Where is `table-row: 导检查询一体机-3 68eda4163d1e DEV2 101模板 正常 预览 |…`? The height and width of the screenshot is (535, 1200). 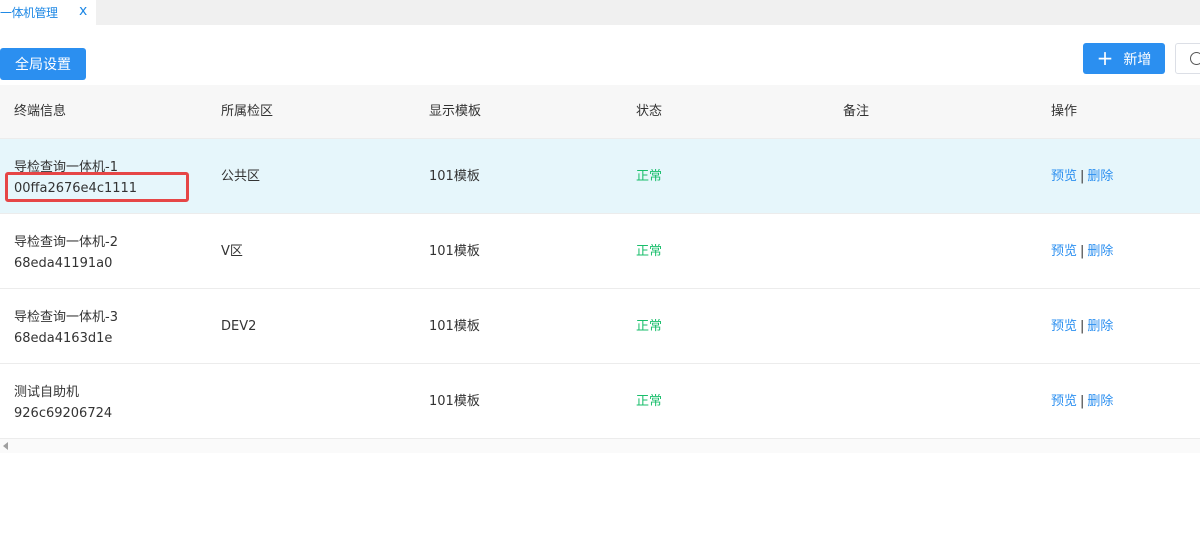
table-row: 导检查询一体机-3 68eda4163d1e DEV2 101模板 正常 预览 |… is located at coordinates (600, 326).